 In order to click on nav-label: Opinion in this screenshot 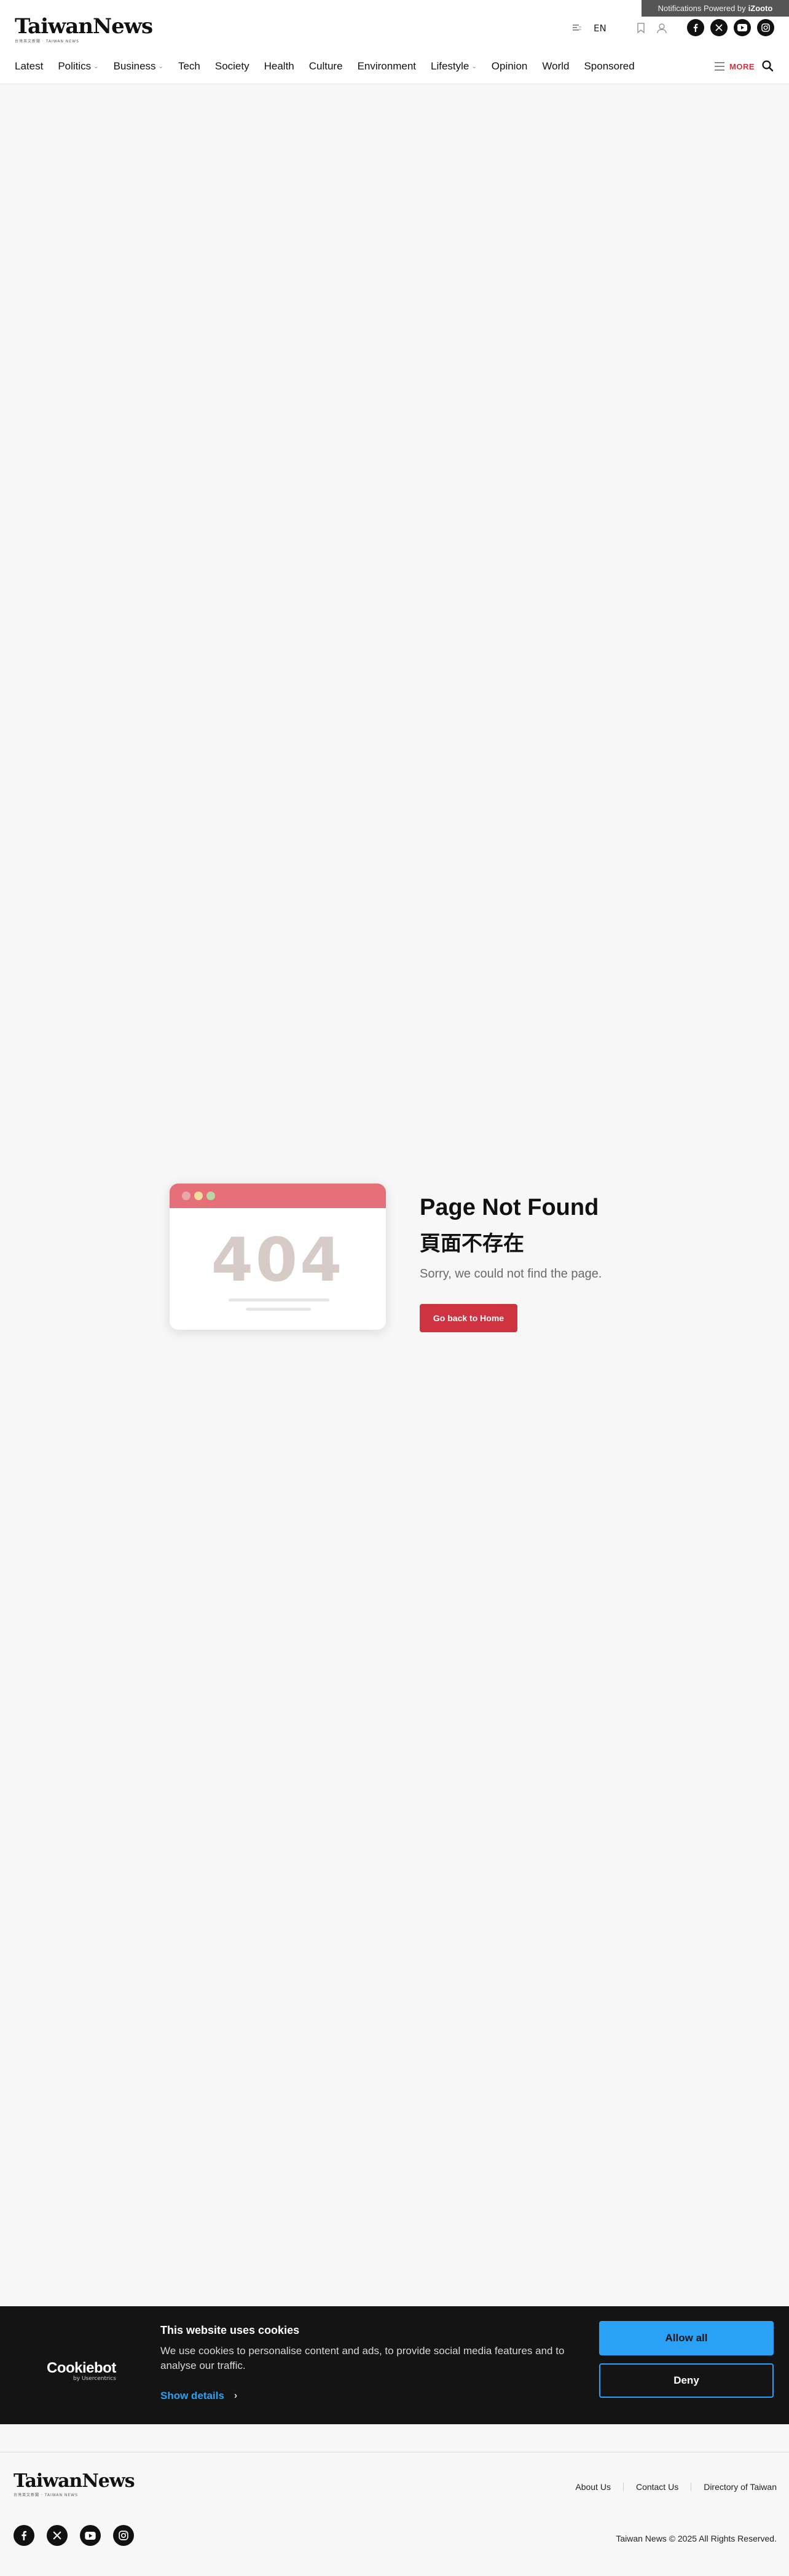, I will do `click(509, 66)`.